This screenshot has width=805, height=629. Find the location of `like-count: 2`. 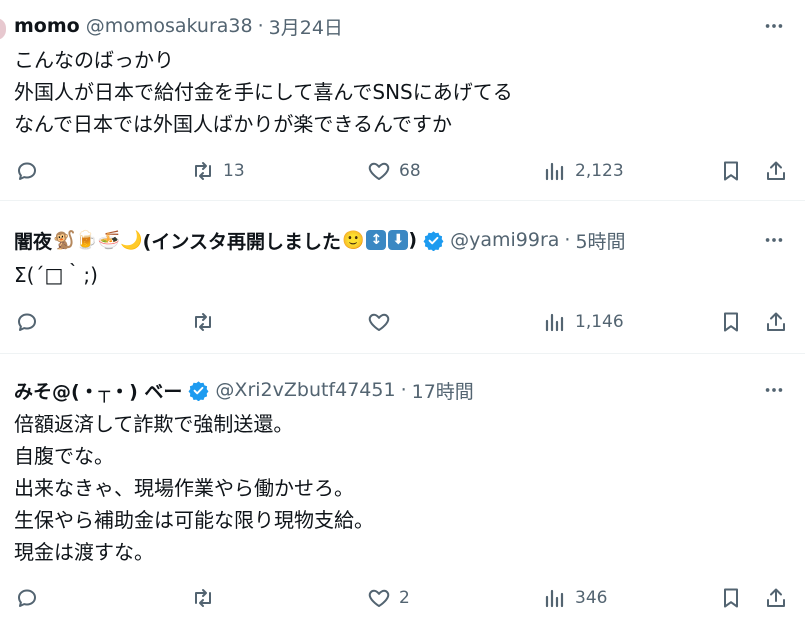

like-count: 2 is located at coordinates (404, 598).